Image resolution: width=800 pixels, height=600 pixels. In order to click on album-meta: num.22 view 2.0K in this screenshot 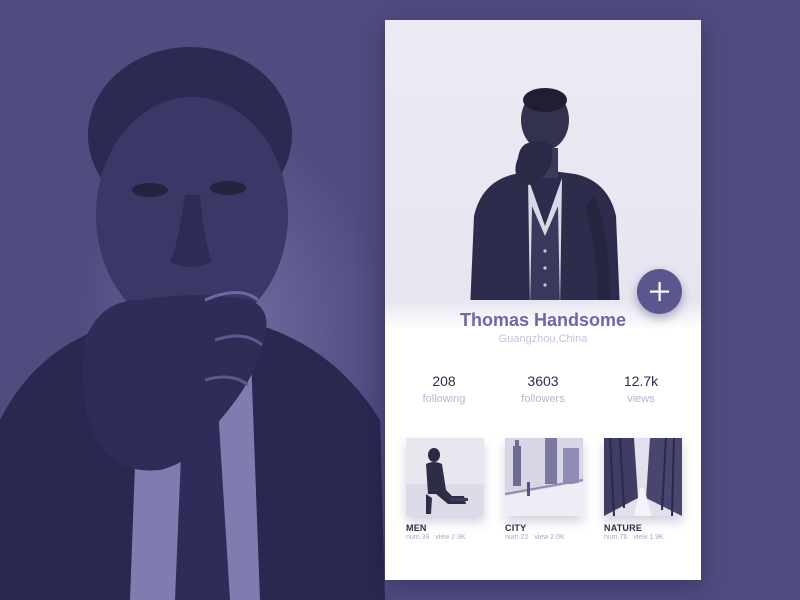, I will do `click(544, 537)`.